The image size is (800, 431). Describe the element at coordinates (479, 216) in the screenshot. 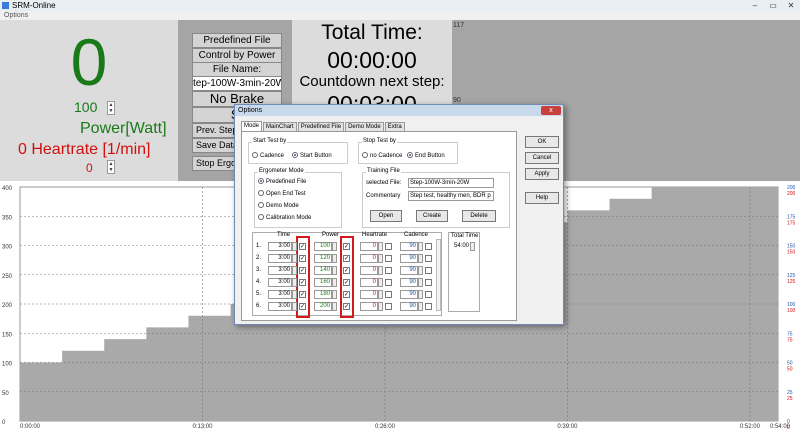

I see `delete-file-button: Delete` at that location.